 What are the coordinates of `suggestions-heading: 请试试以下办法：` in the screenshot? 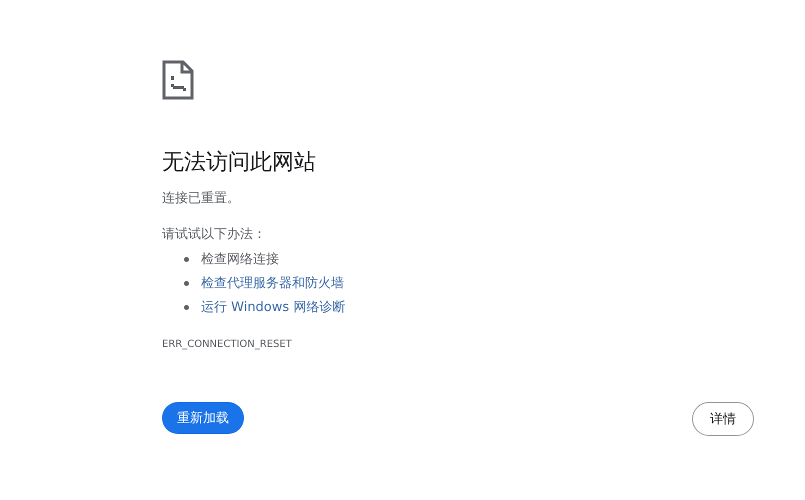 It's located at (214, 235).